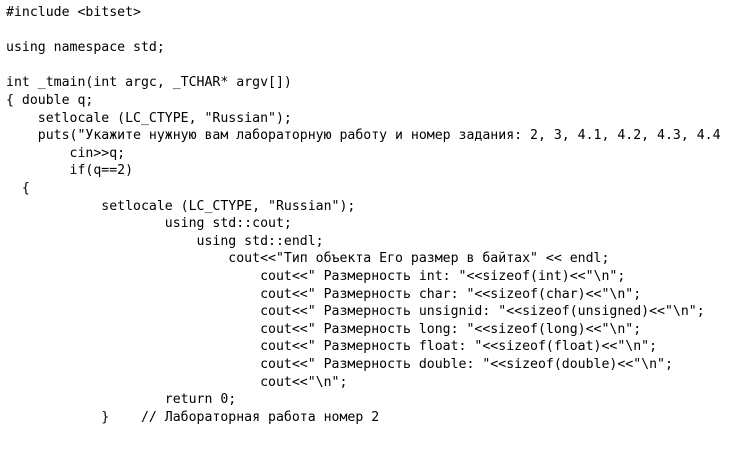 The height and width of the screenshot is (450, 732). What do you see at coordinates (50, 100) in the screenshot?
I see `code-line-double-q: { double q;` at bounding box center [50, 100].